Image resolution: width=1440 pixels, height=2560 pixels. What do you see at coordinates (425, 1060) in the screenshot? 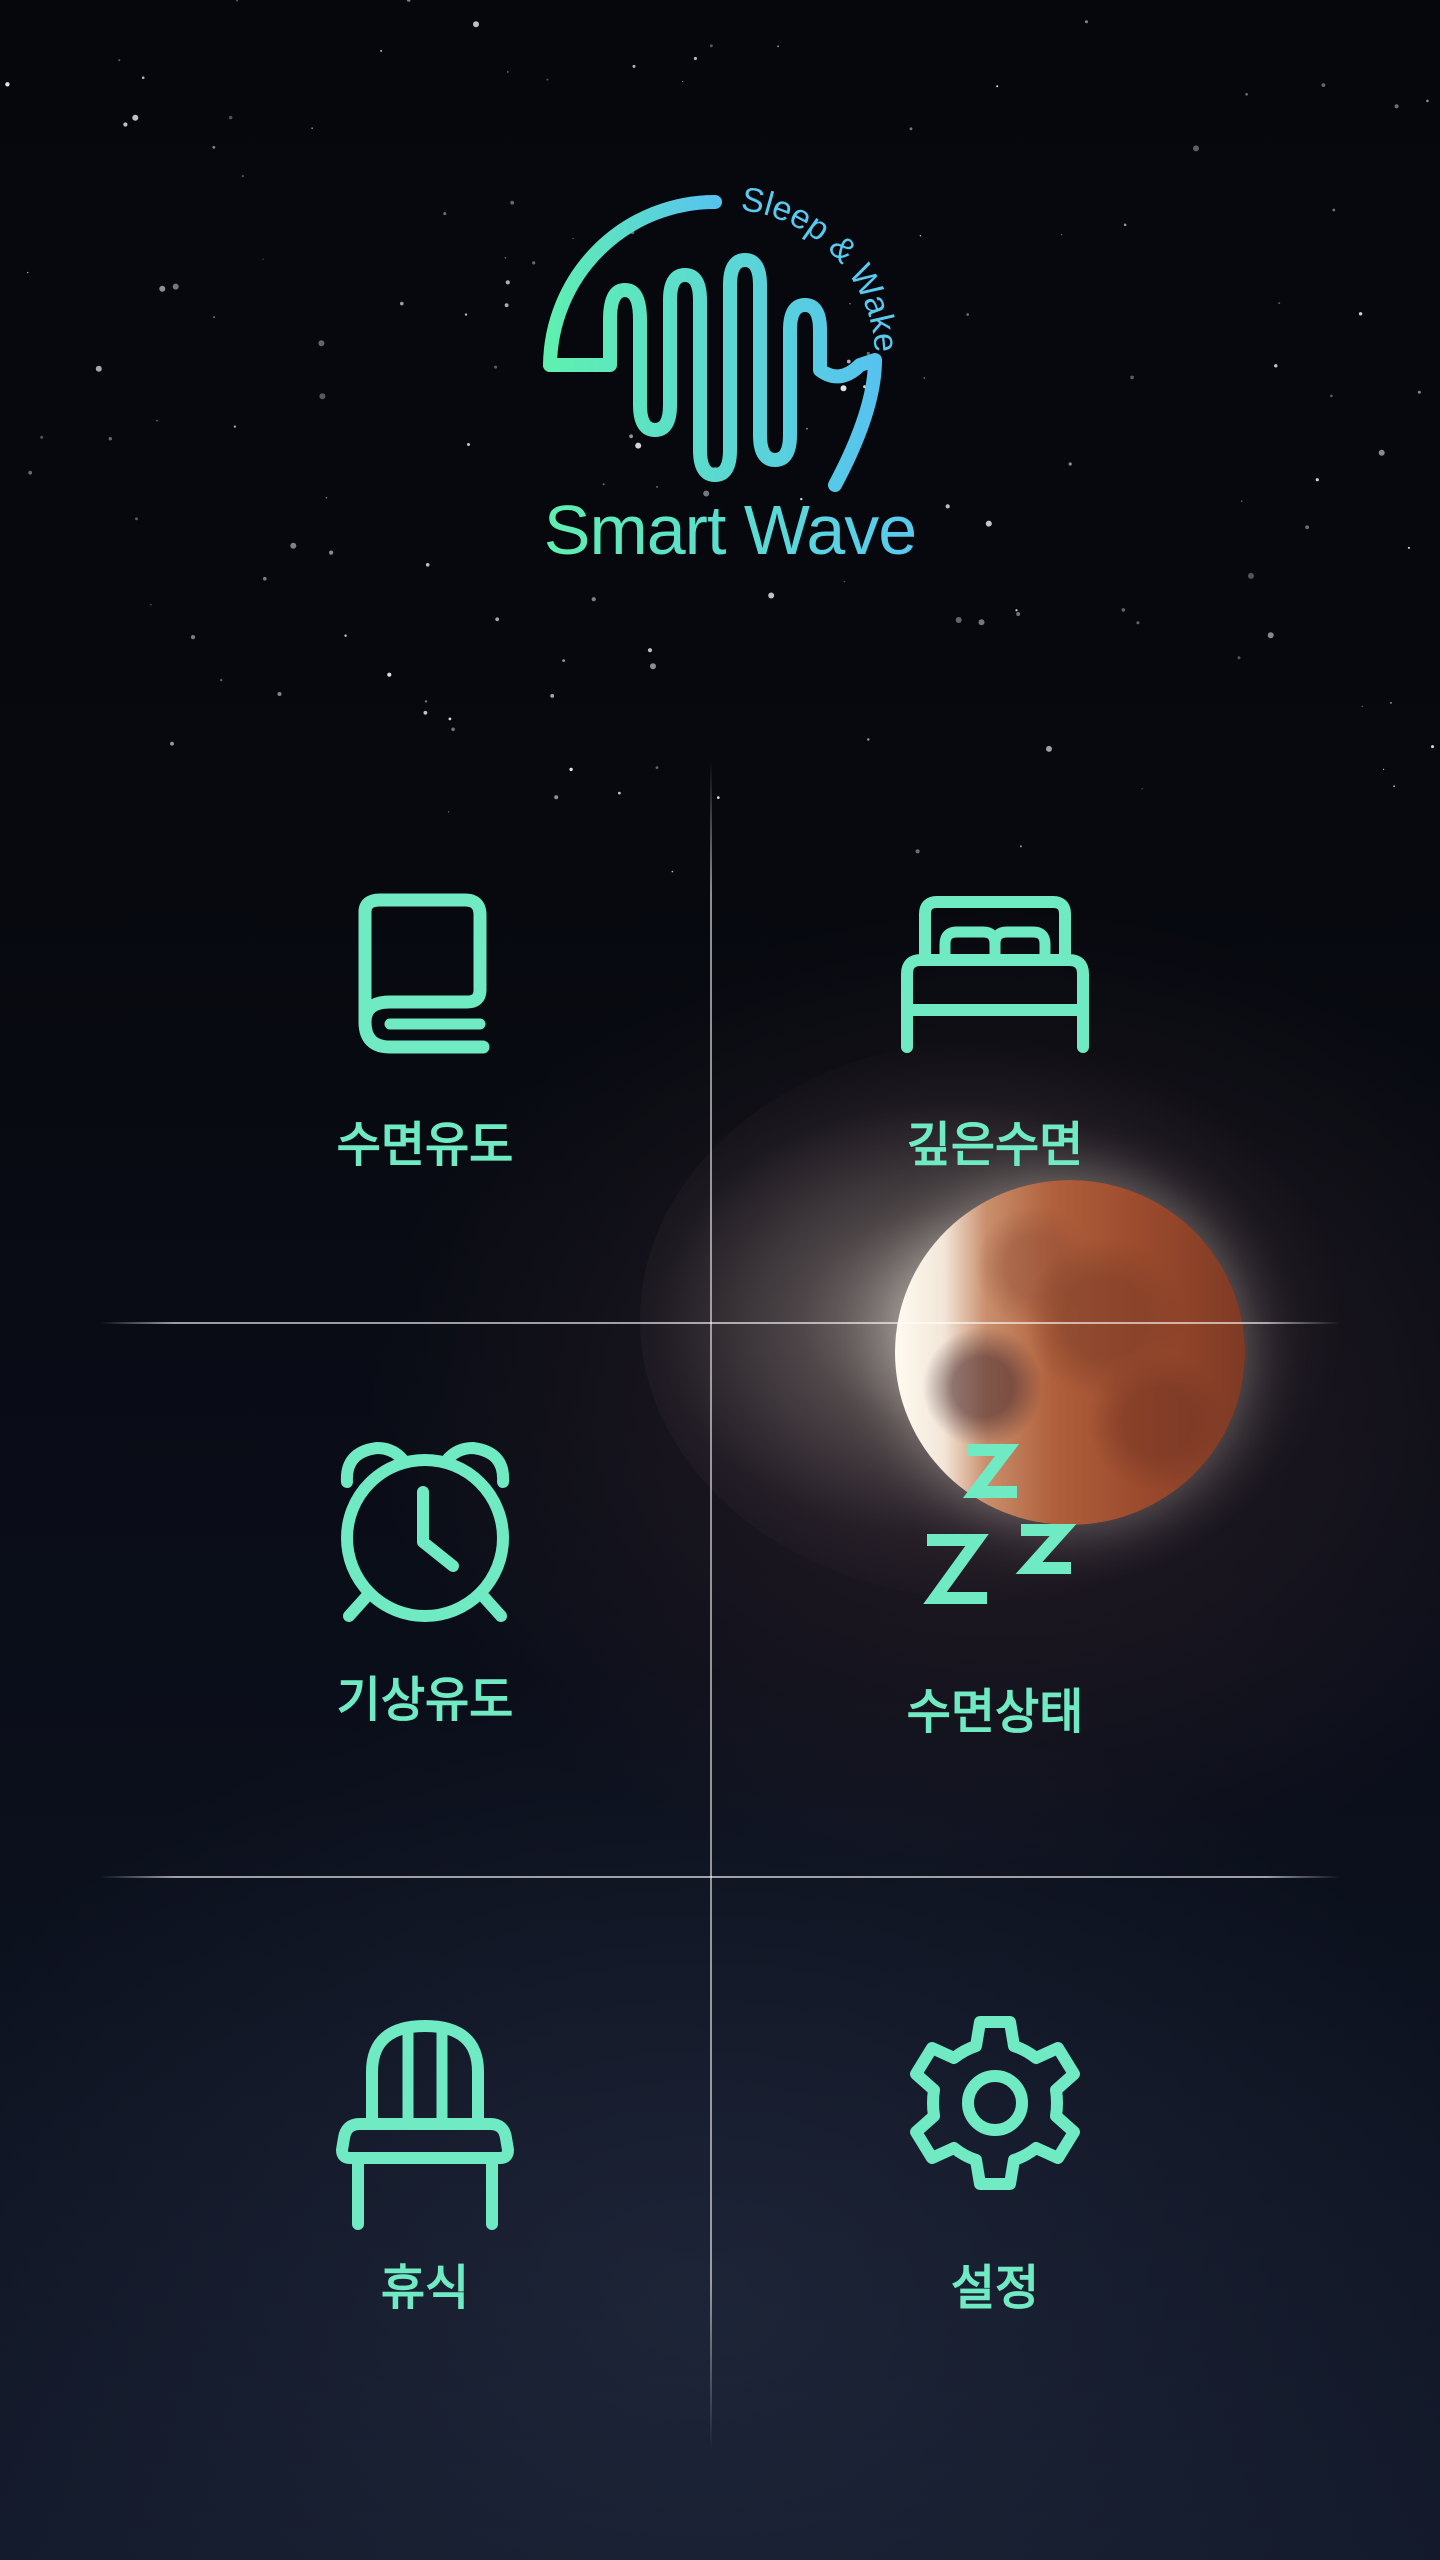
I see `menu-item-sleep-induction: 수면유도` at bounding box center [425, 1060].